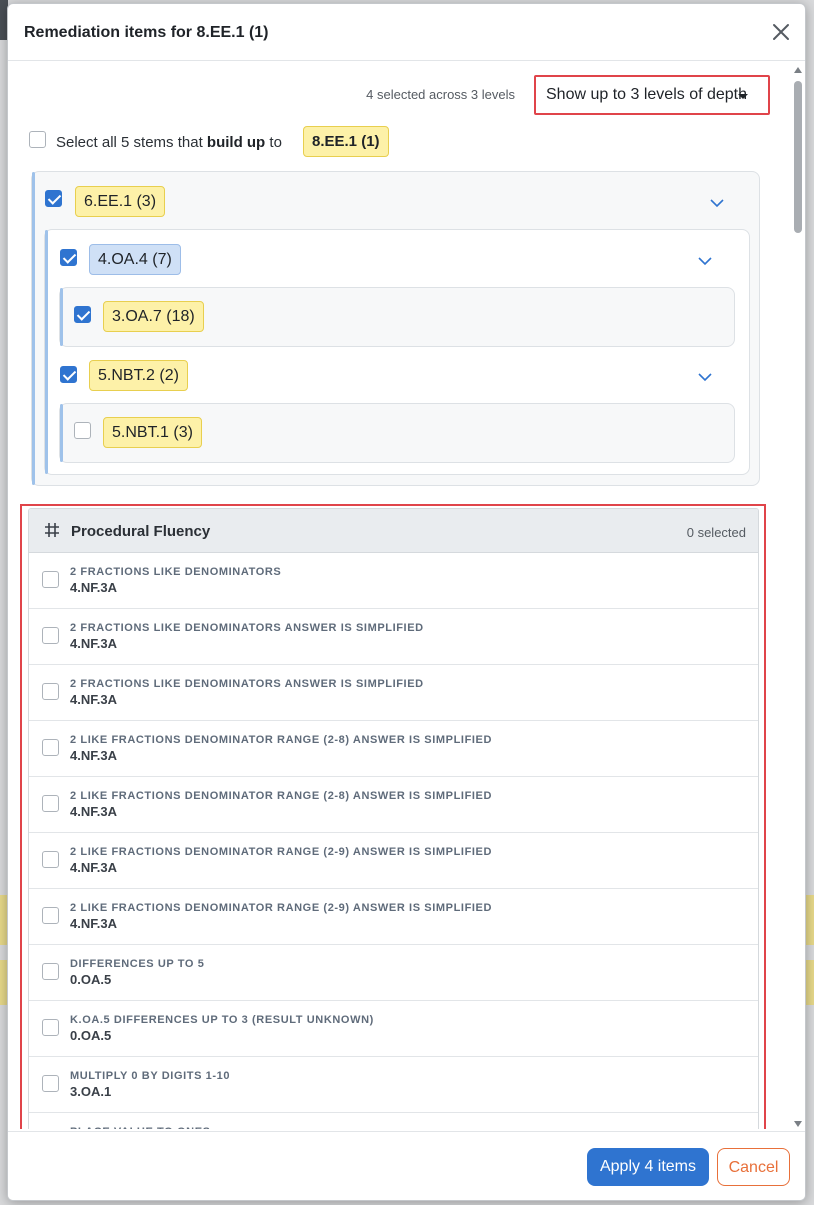 The image size is (814, 1205). I want to click on list-item: Multiply 0 by digits 1-10 3.OA.1, so click(393, 1085).